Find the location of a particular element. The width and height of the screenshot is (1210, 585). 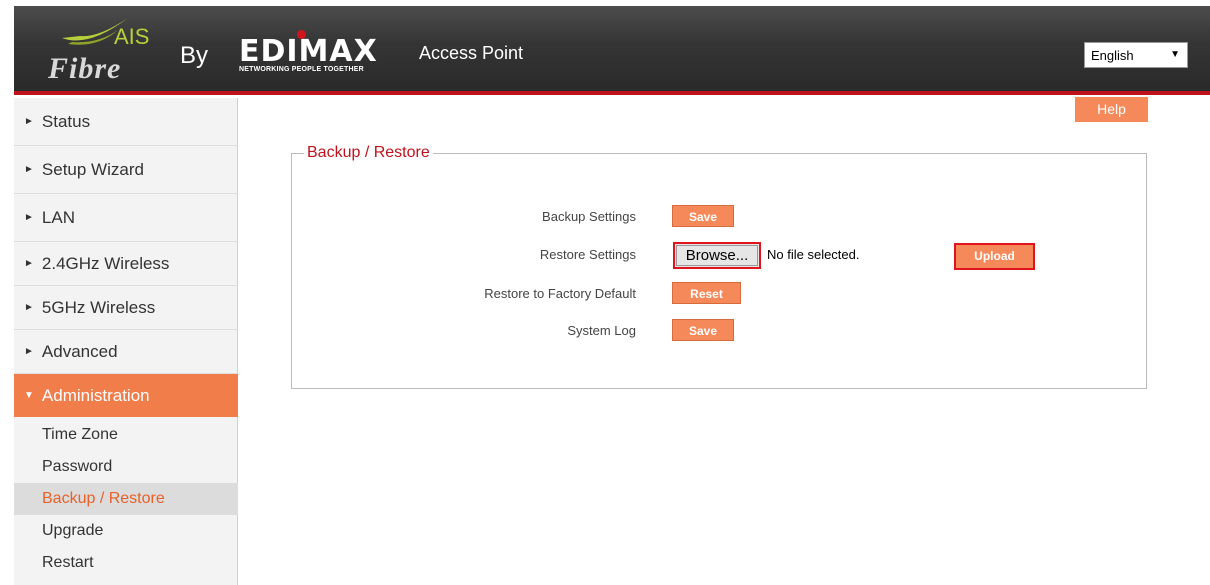

edimax-logo: EDIMAX NETWORKING PEOPLE TOGETHER is located at coordinates (319, 54).